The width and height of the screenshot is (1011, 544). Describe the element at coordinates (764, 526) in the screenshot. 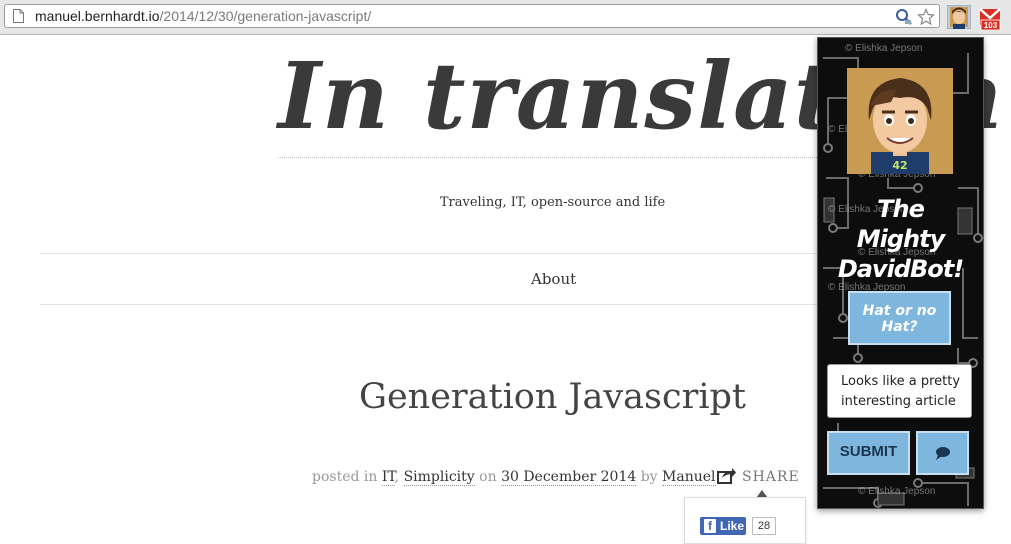

I see `like-count: 28` at that location.